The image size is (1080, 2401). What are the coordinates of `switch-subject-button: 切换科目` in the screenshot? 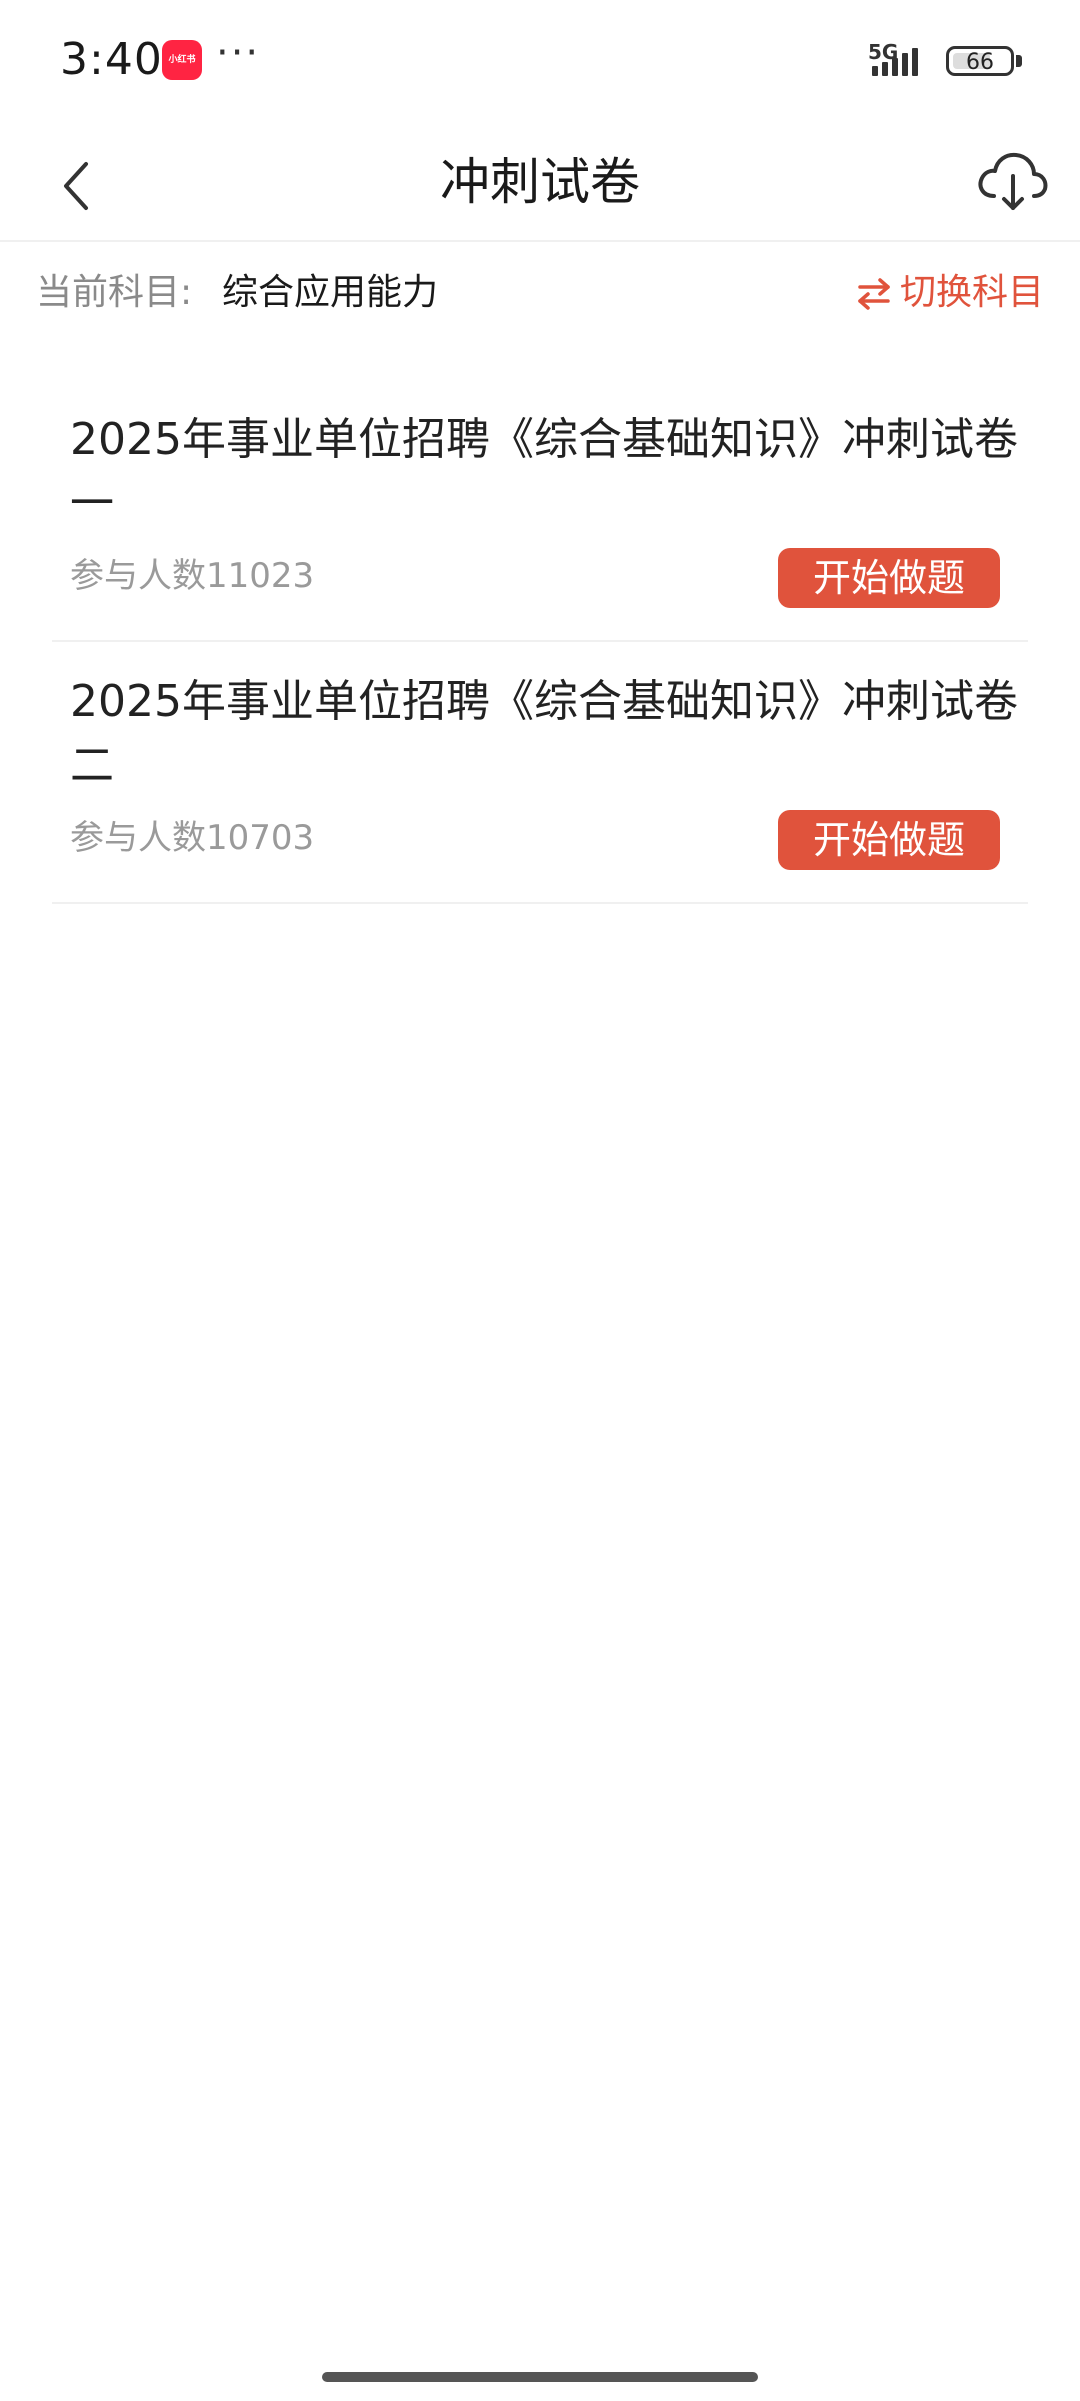 It's located at (949, 293).